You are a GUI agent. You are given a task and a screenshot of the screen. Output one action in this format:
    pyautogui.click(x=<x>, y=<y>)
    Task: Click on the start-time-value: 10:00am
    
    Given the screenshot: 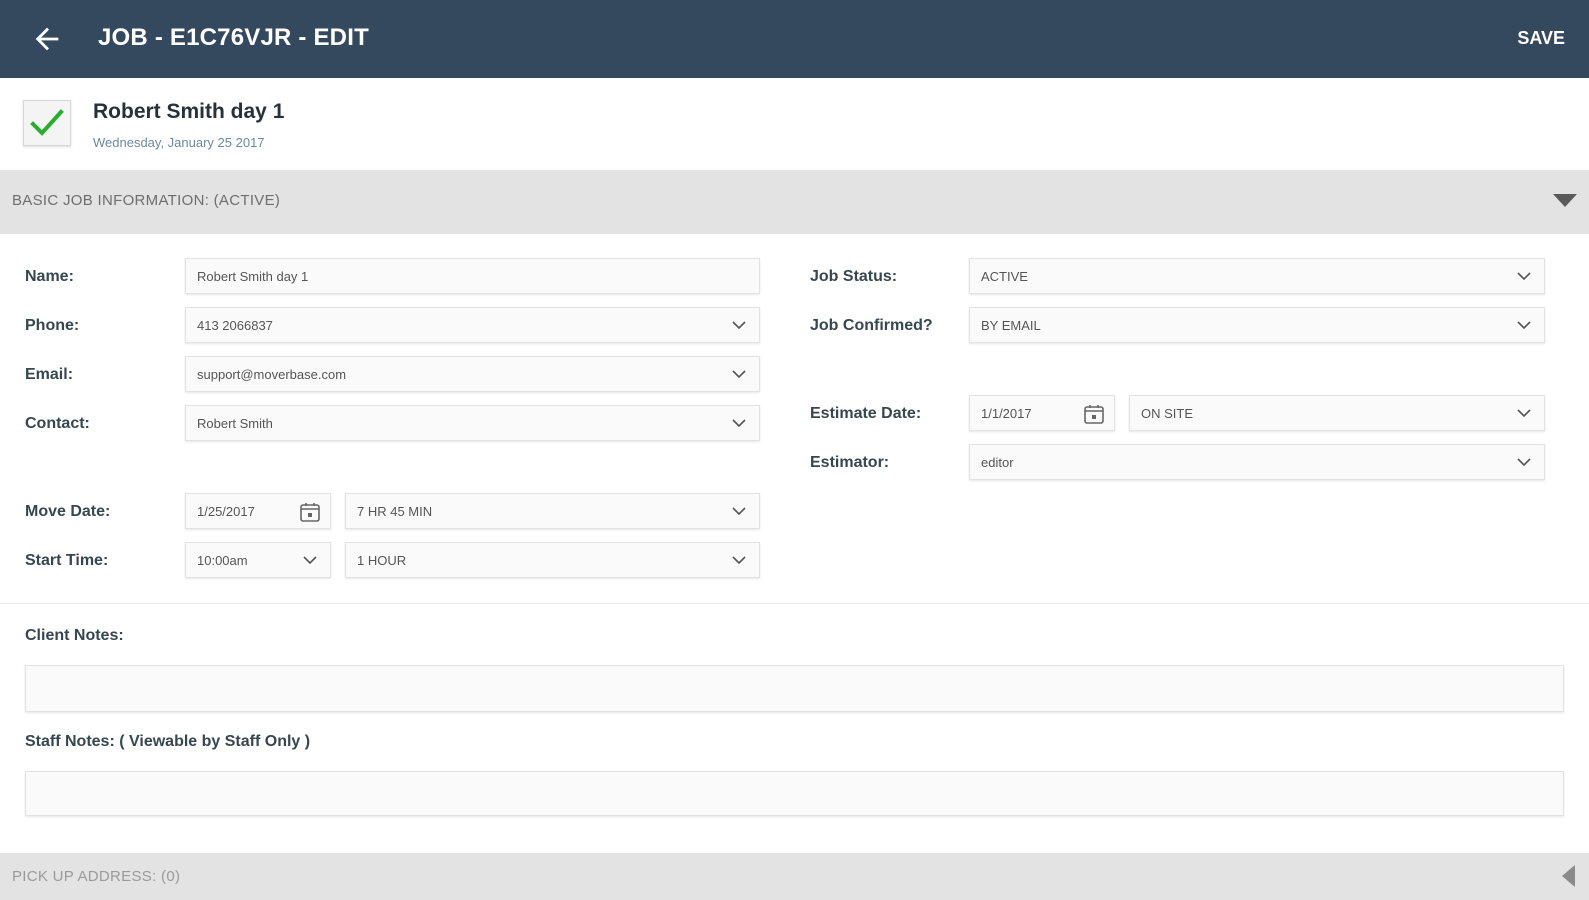 What is the action you would take?
    pyautogui.click(x=222, y=560)
    